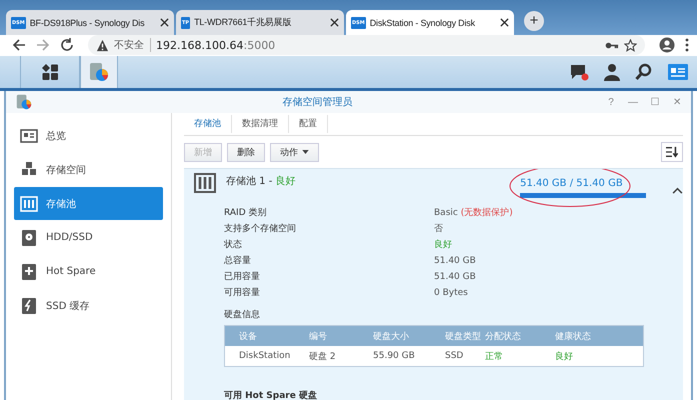 This screenshot has width=697, height=400. I want to click on reload-icon, so click(67, 45).